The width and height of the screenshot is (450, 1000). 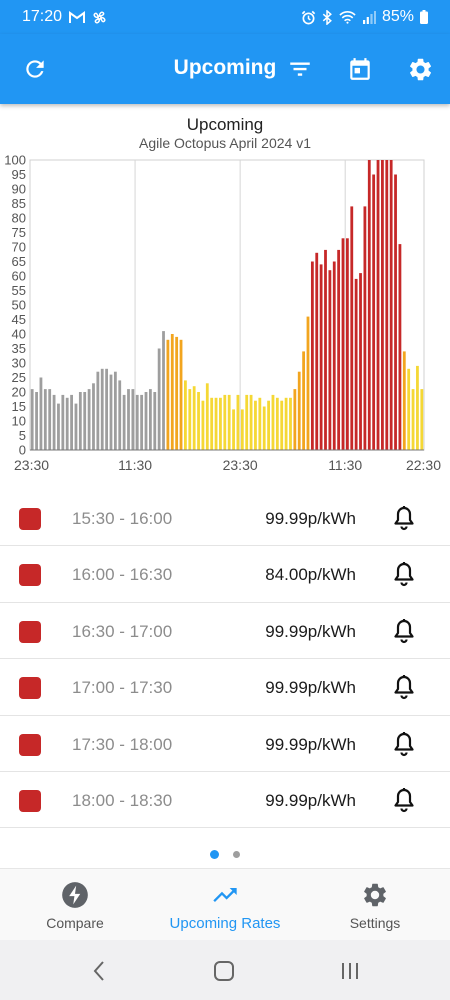 What do you see at coordinates (75, 923) in the screenshot?
I see `nav-compare-label: Compare` at bounding box center [75, 923].